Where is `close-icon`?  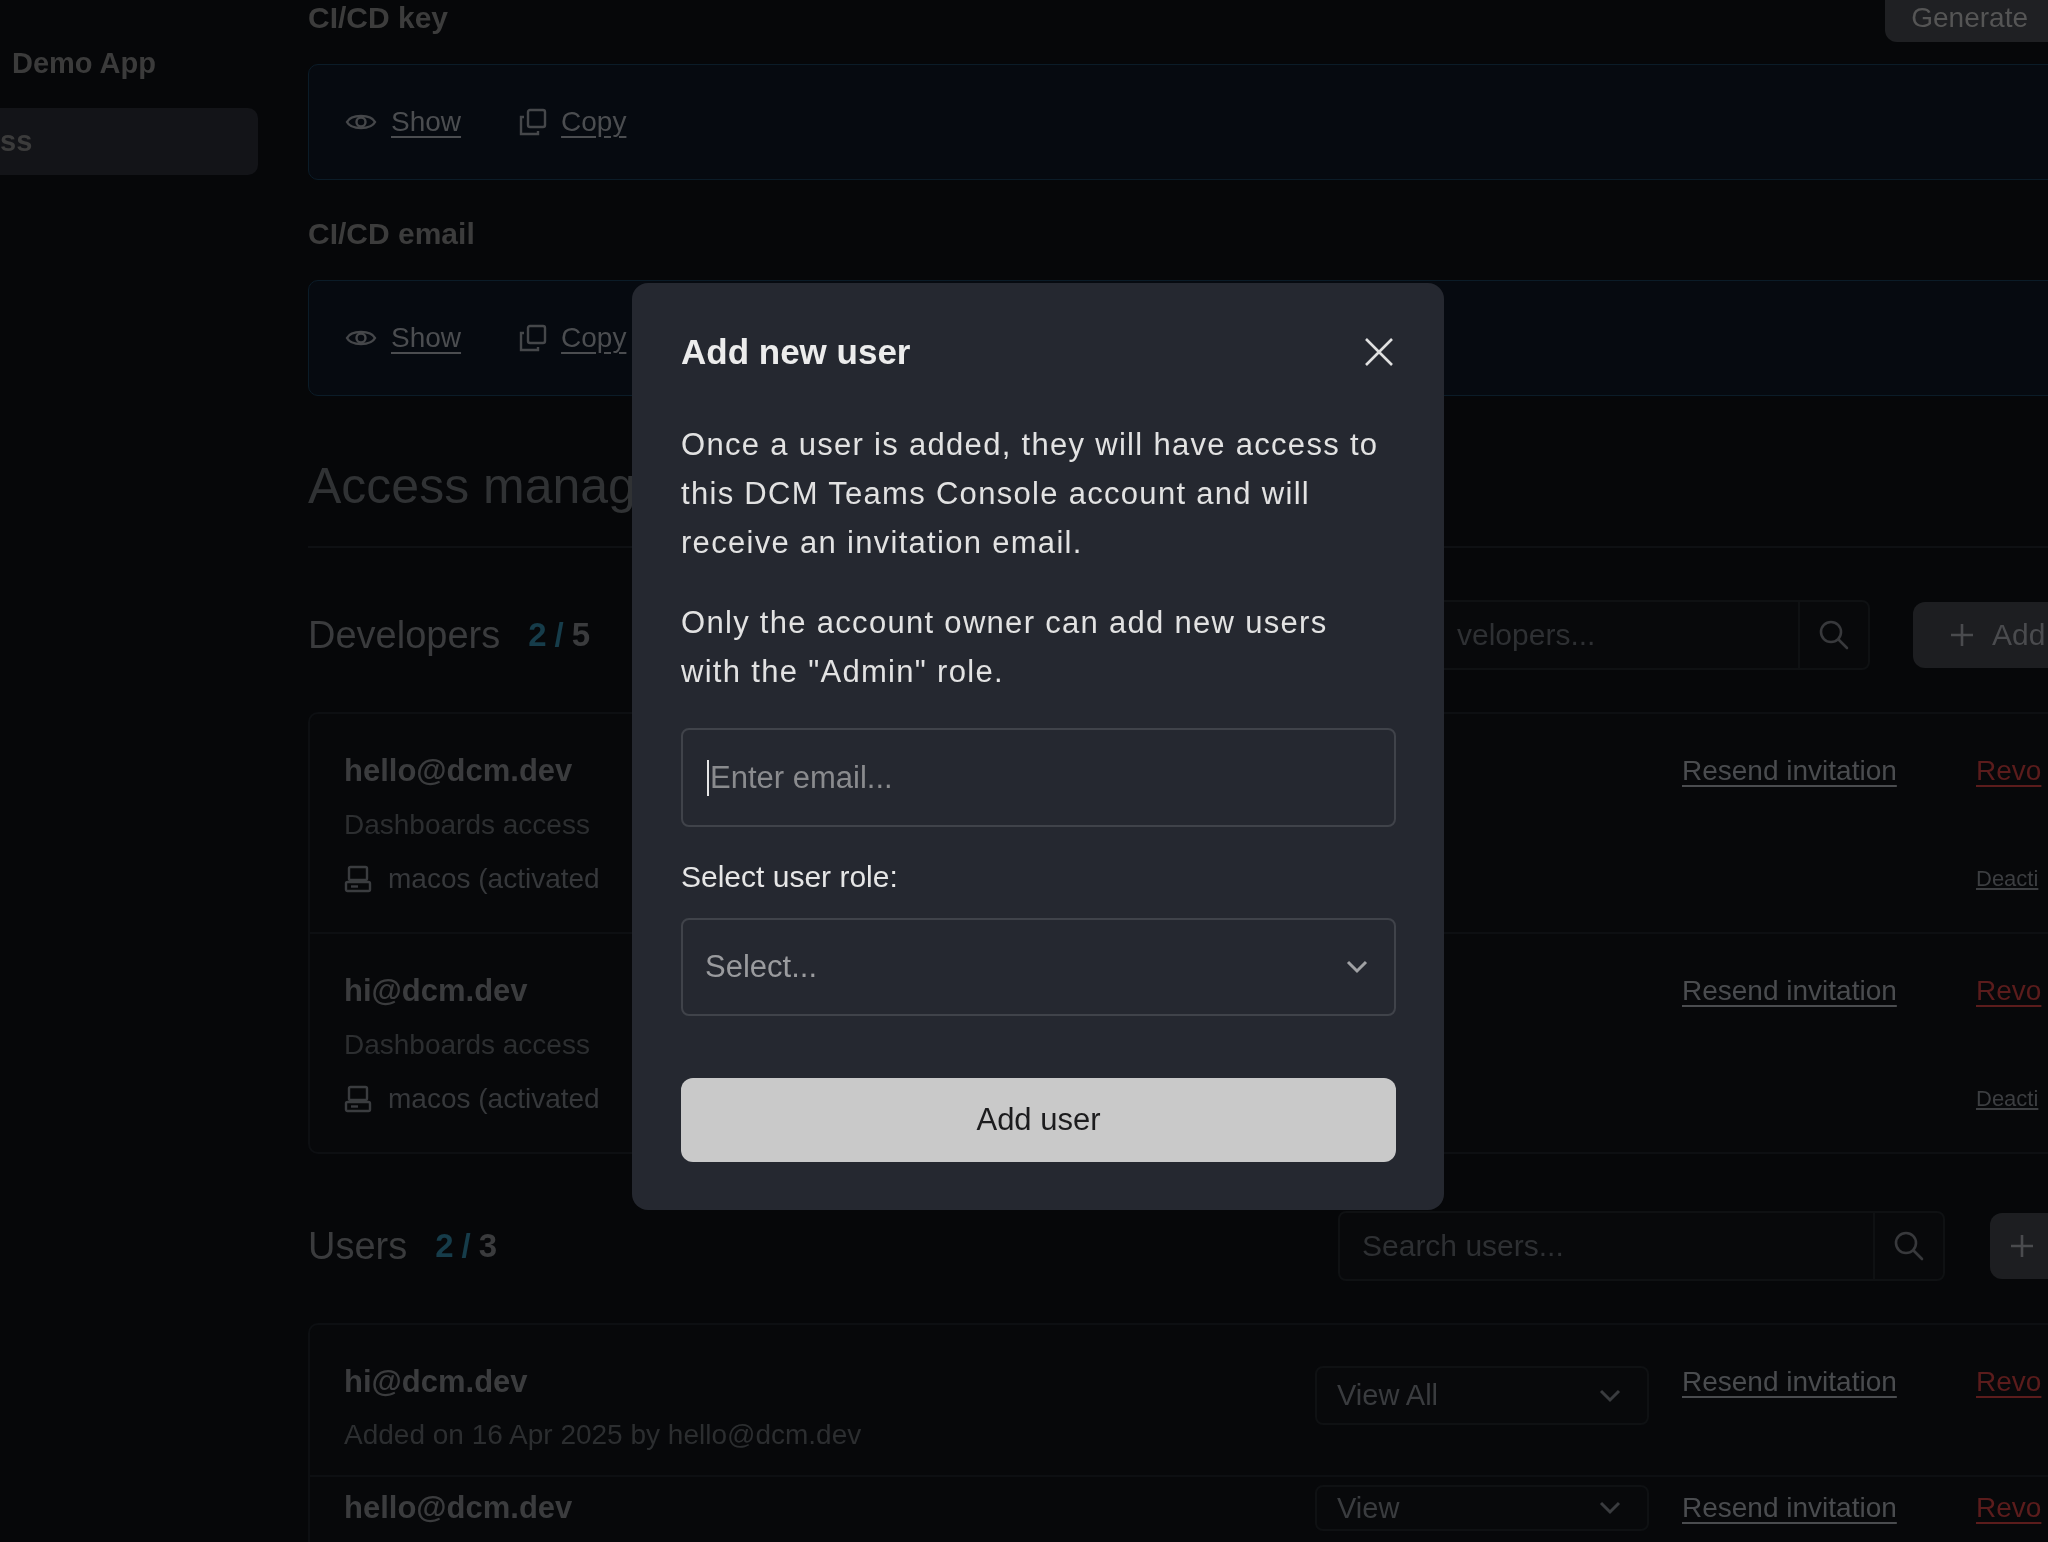 close-icon is located at coordinates (1379, 352).